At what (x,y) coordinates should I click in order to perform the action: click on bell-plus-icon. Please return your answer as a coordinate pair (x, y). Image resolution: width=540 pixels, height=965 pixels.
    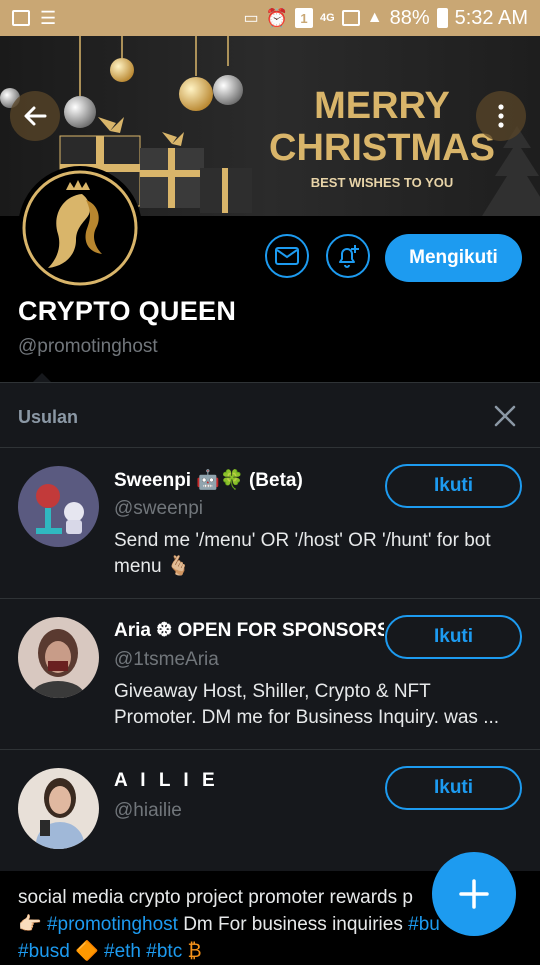
    Looking at the image, I should click on (349, 256).